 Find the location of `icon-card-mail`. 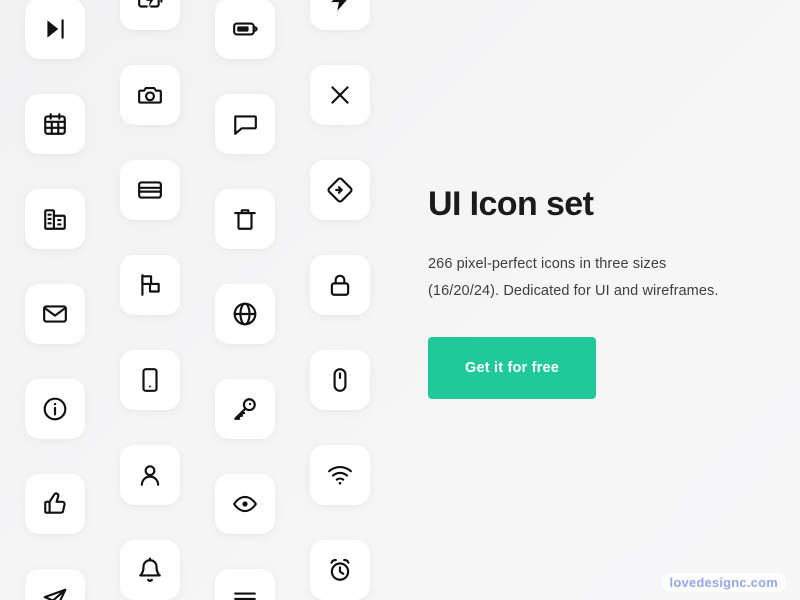

icon-card-mail is located at coordinates (55, 314).